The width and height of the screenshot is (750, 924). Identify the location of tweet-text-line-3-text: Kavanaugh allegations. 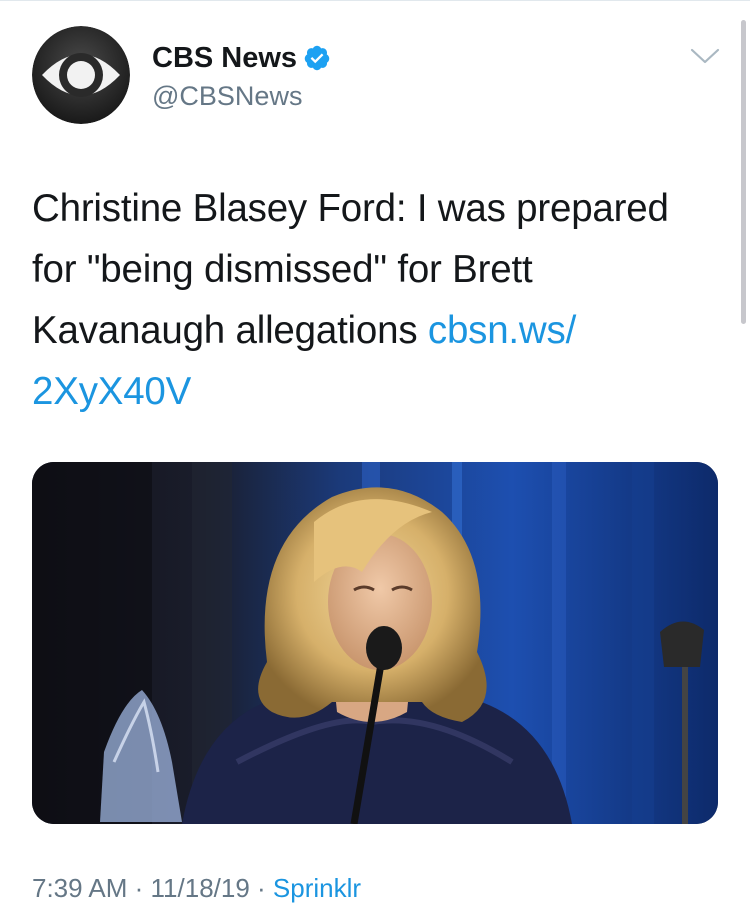
(230, 330).